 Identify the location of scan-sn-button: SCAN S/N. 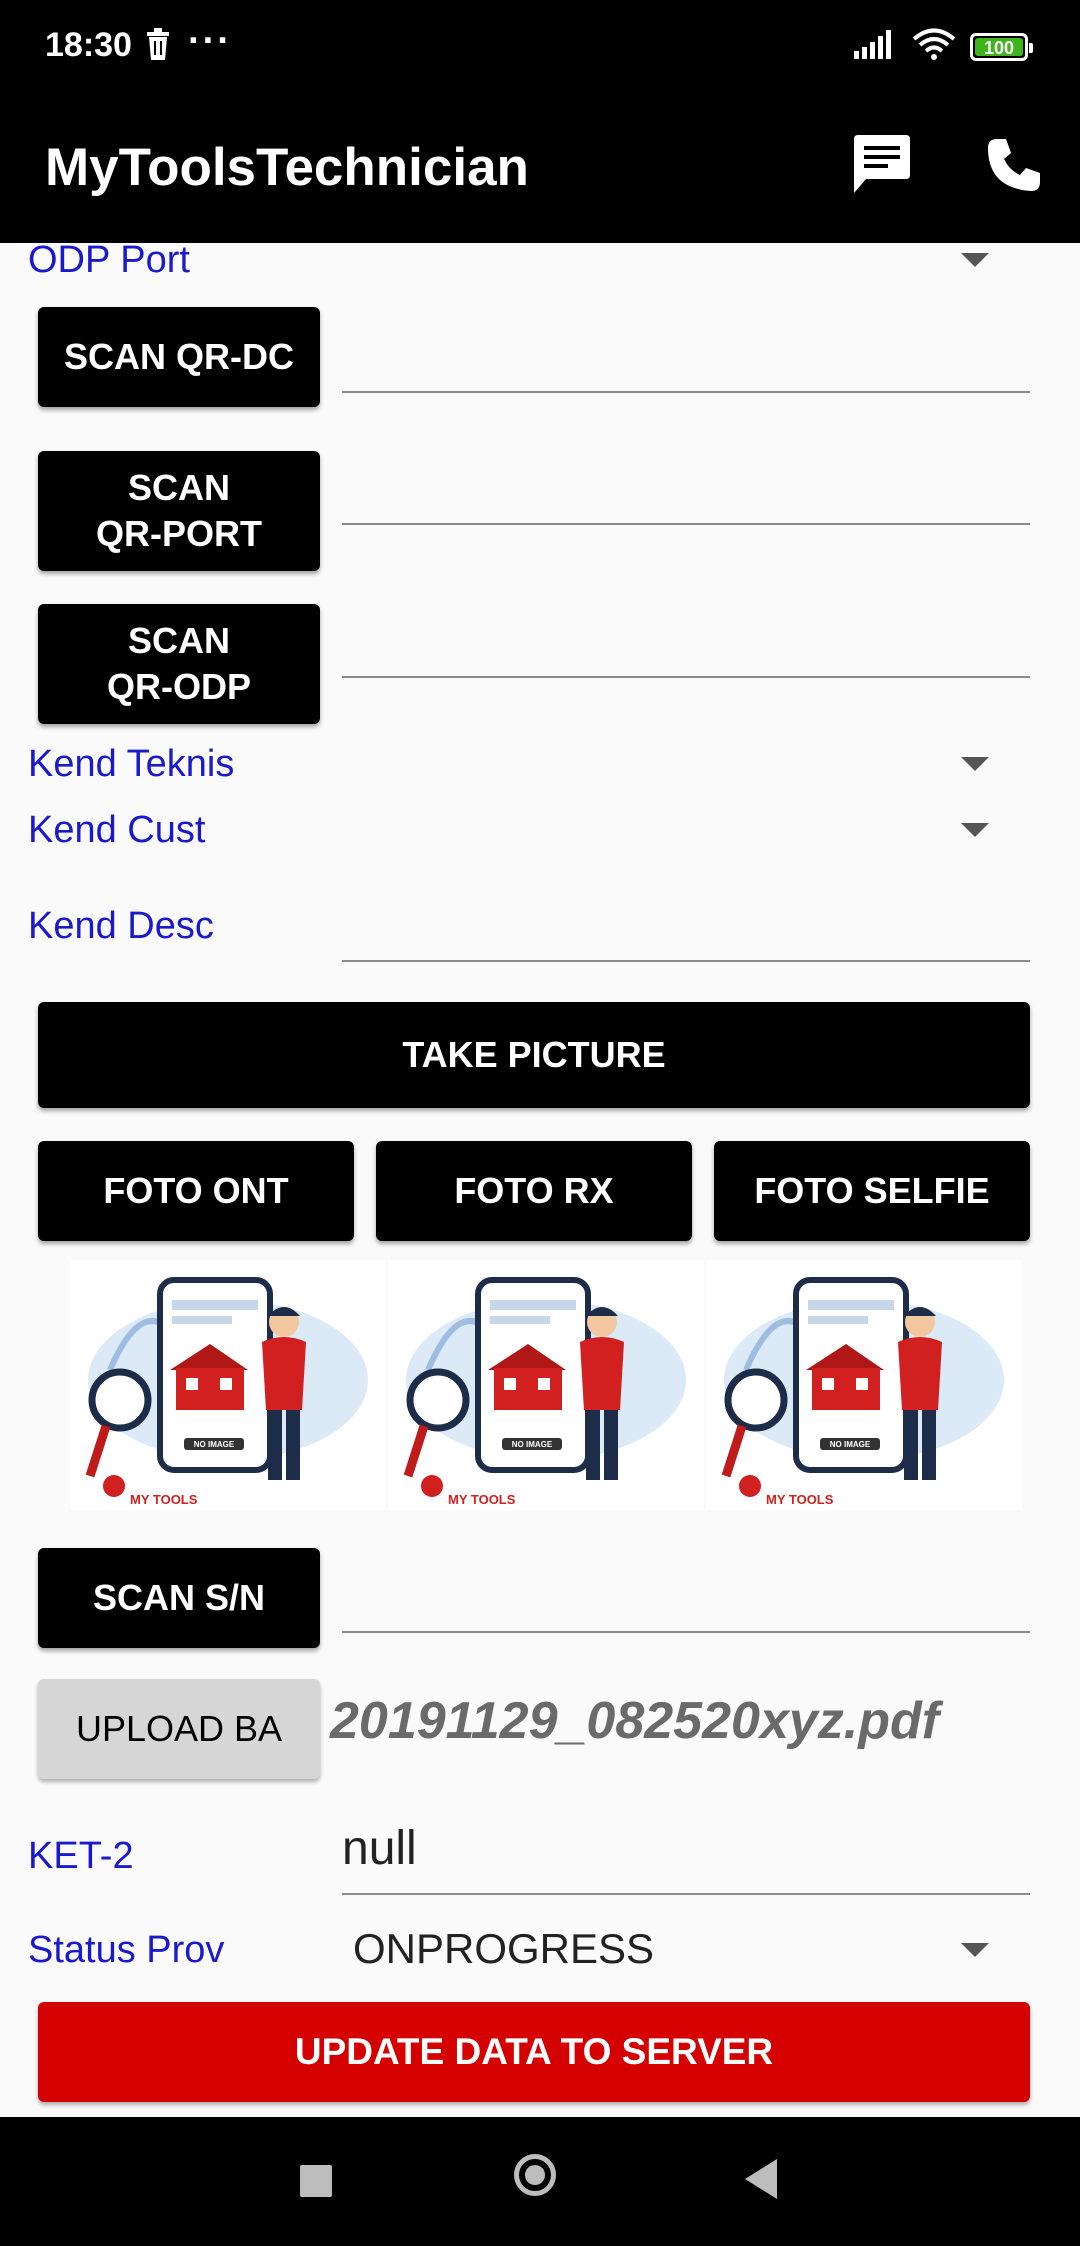
(179, 1598).